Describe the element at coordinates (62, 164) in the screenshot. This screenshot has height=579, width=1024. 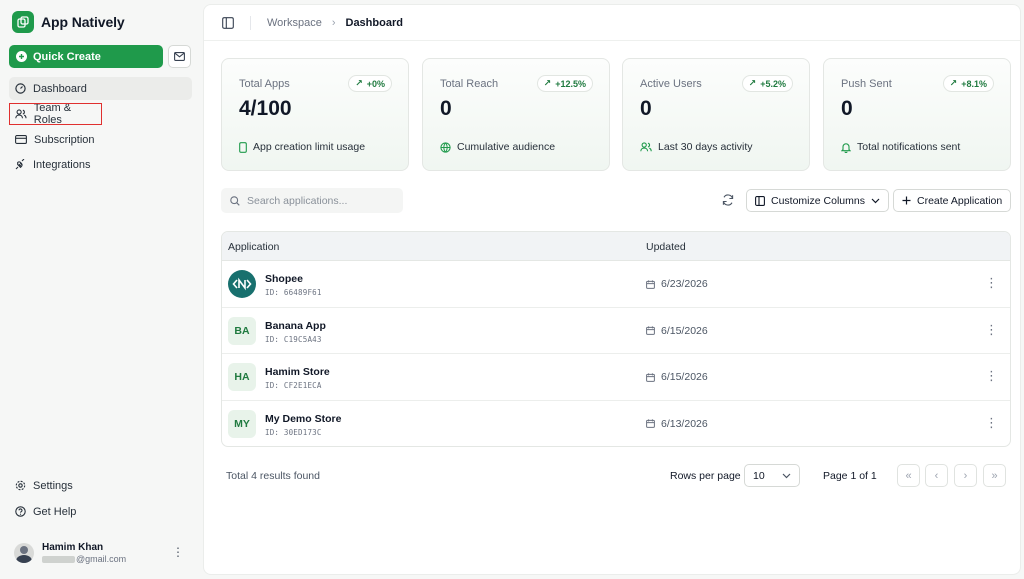
I see `sidebar-item-label: Integrations` at that location.